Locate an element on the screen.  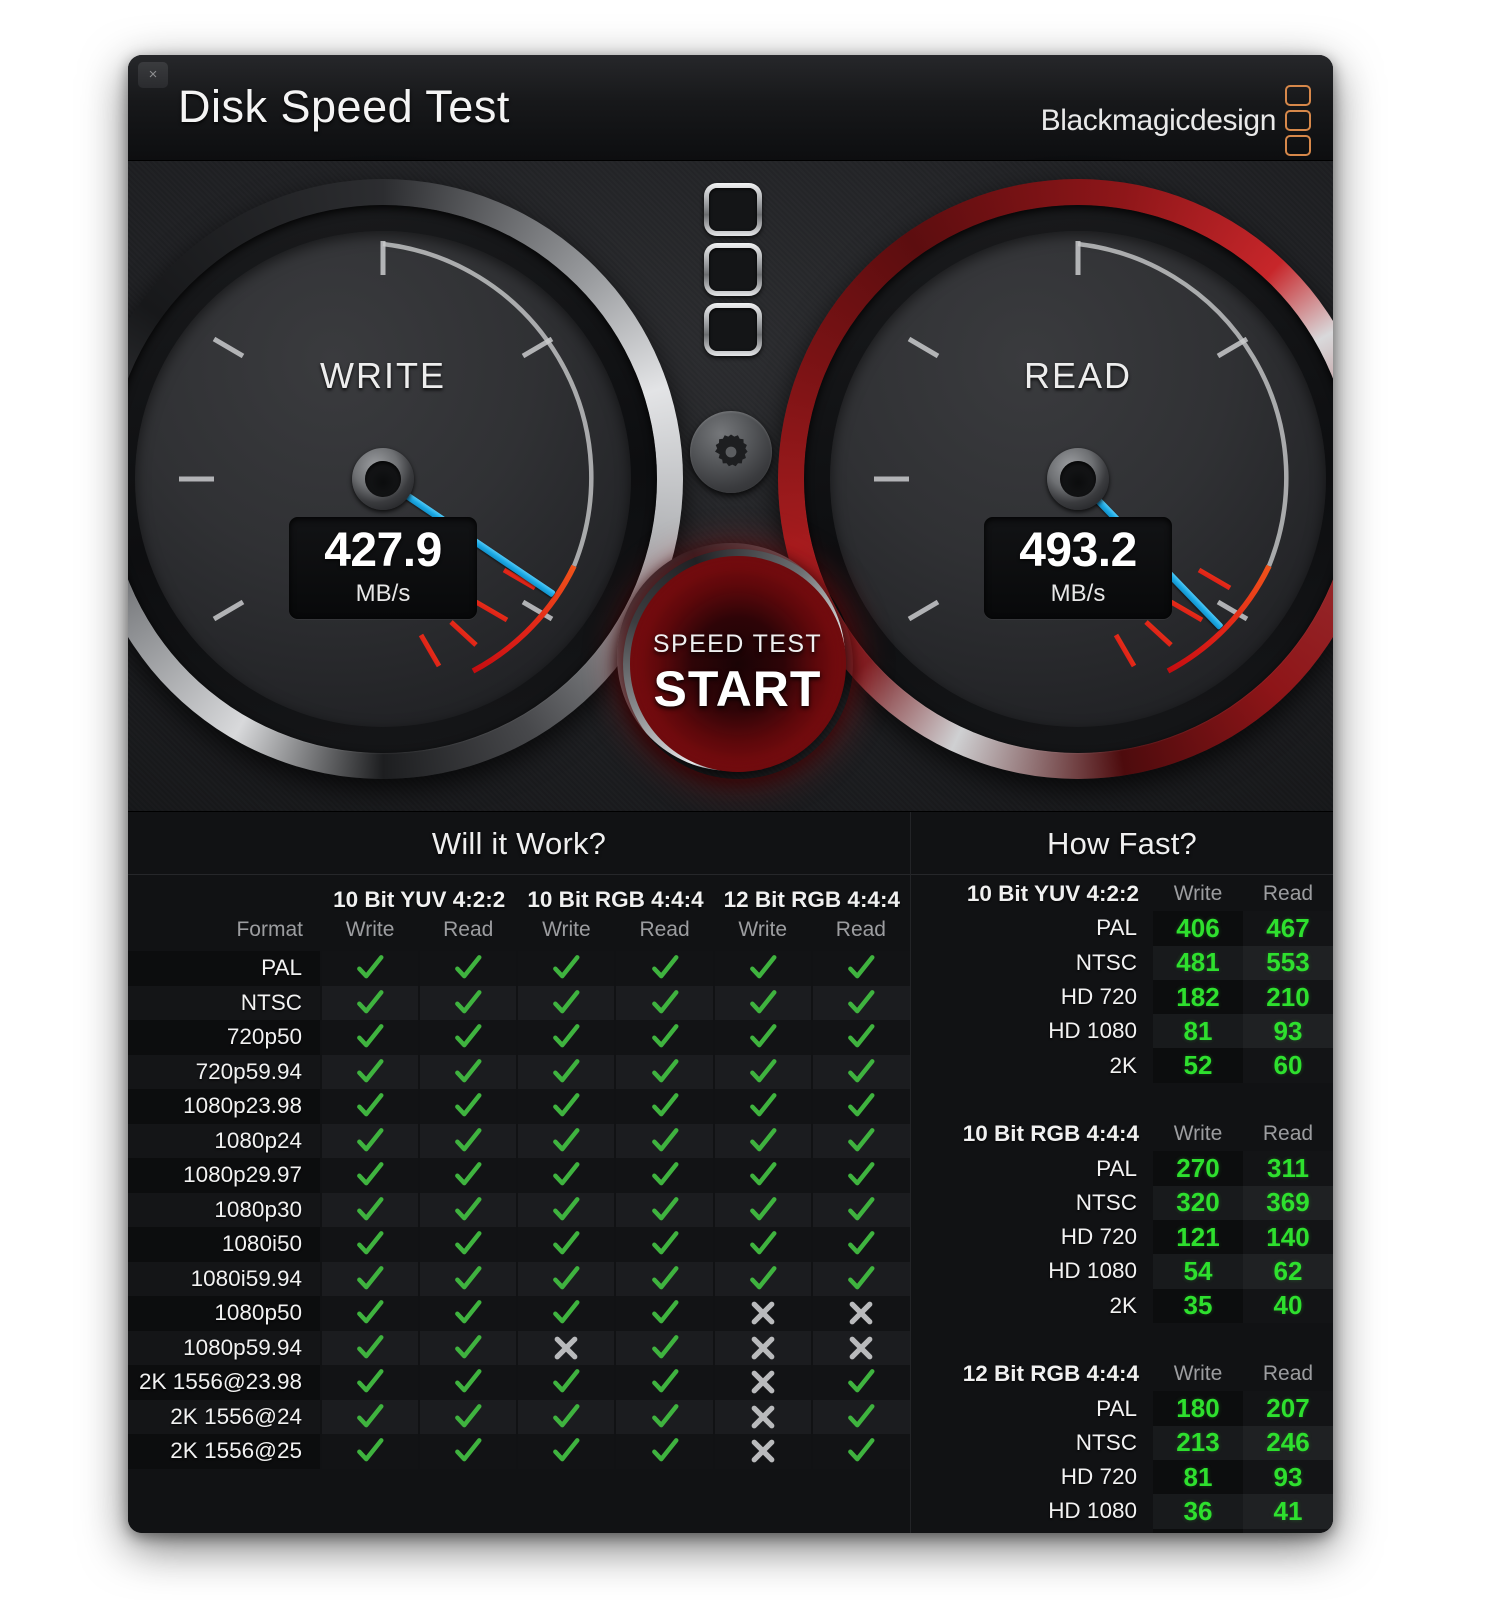
read-speed-value: 311 is located at coordinates (1288, 1168).